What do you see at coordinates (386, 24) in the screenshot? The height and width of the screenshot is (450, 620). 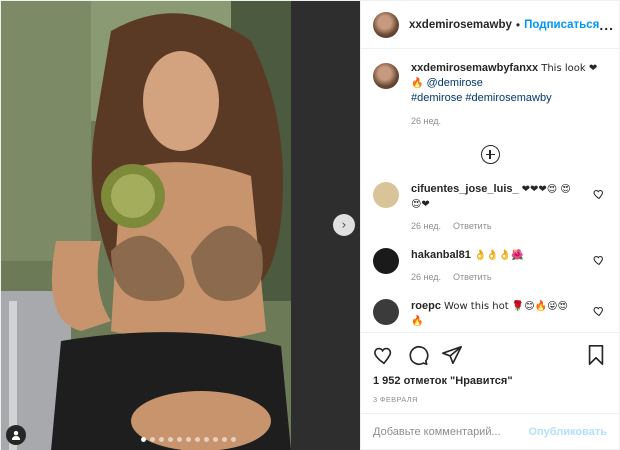 I see `author-avatar` at bounding box center [386, 24].